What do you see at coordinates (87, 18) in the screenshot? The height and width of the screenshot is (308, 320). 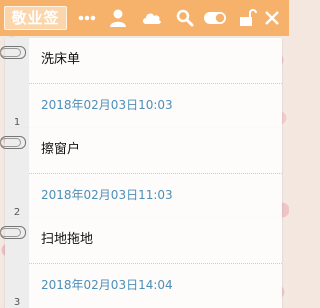 I see `more-icon` at bounding box center [87, 18].